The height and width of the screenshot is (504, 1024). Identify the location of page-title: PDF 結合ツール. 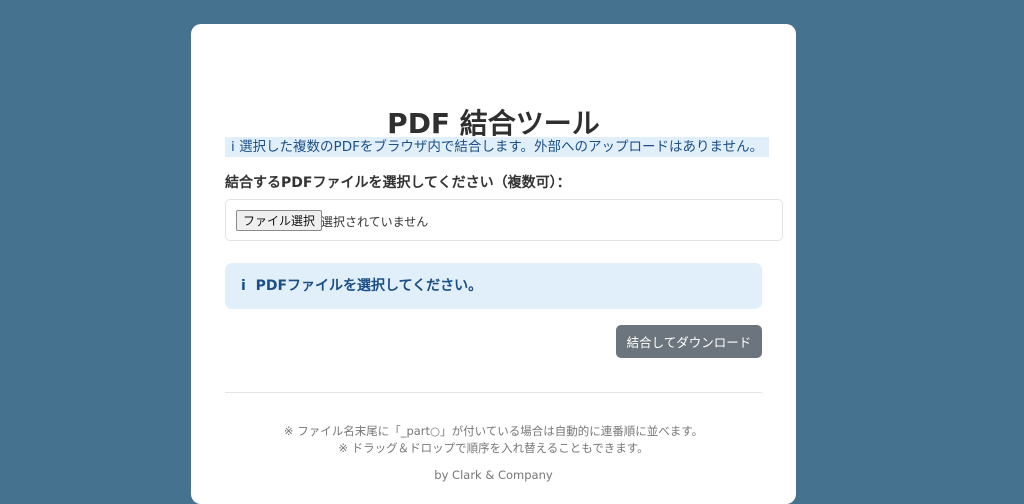
(493, 123).